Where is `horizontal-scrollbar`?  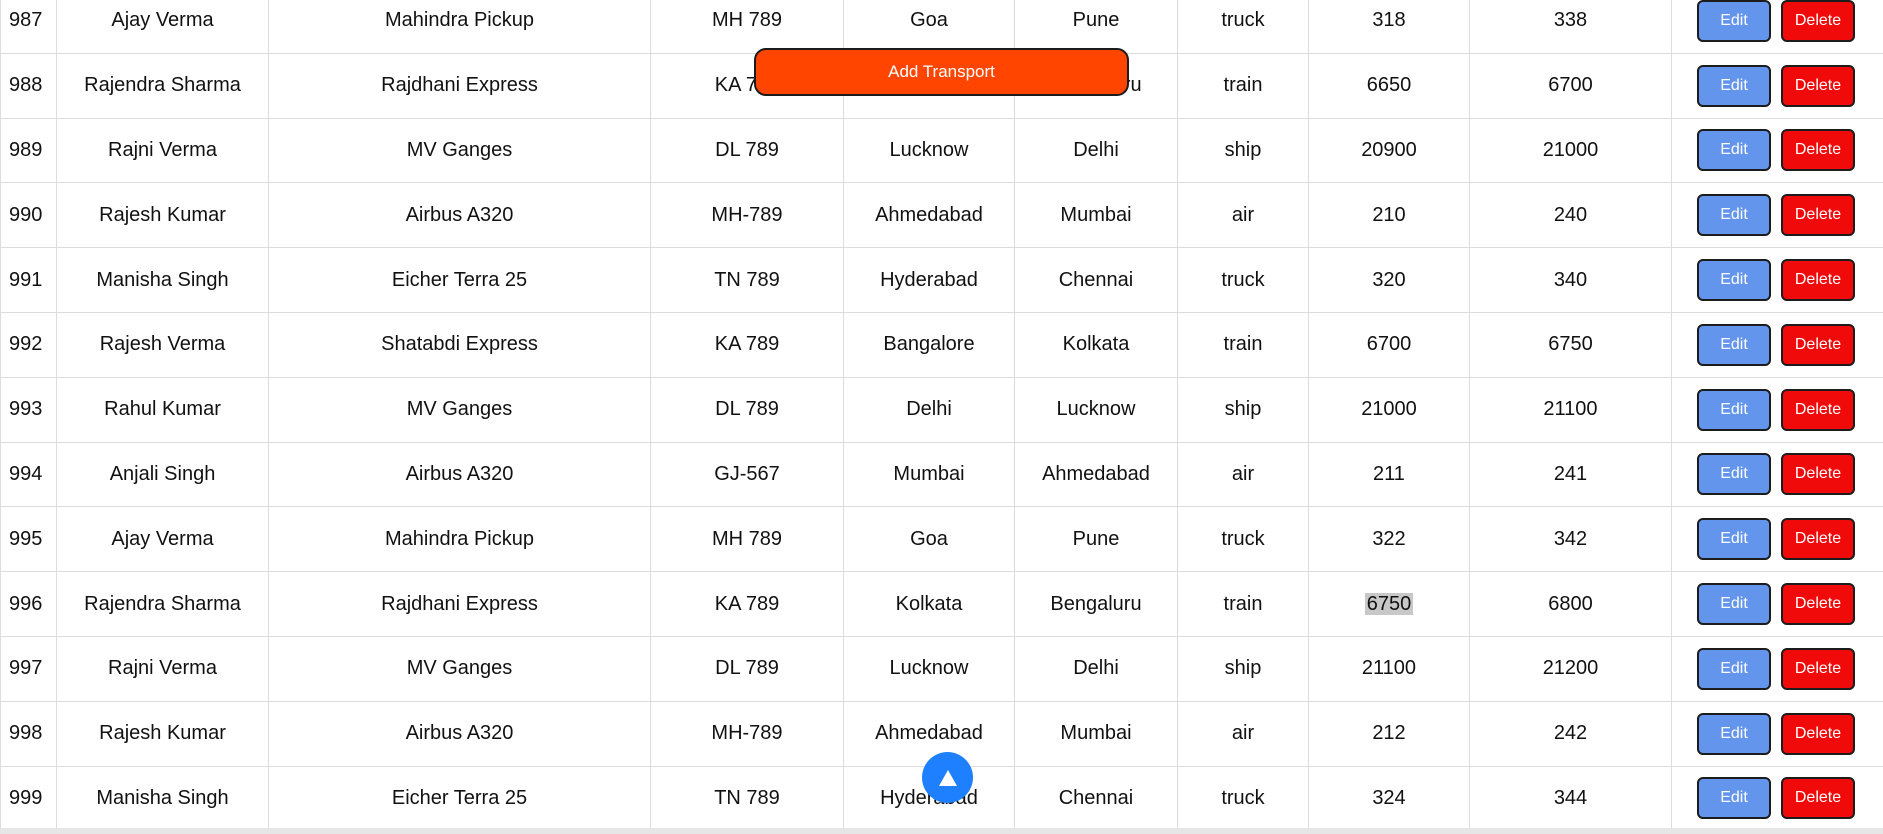 horizontal-scrollbar is located at coordinates (941, 831).